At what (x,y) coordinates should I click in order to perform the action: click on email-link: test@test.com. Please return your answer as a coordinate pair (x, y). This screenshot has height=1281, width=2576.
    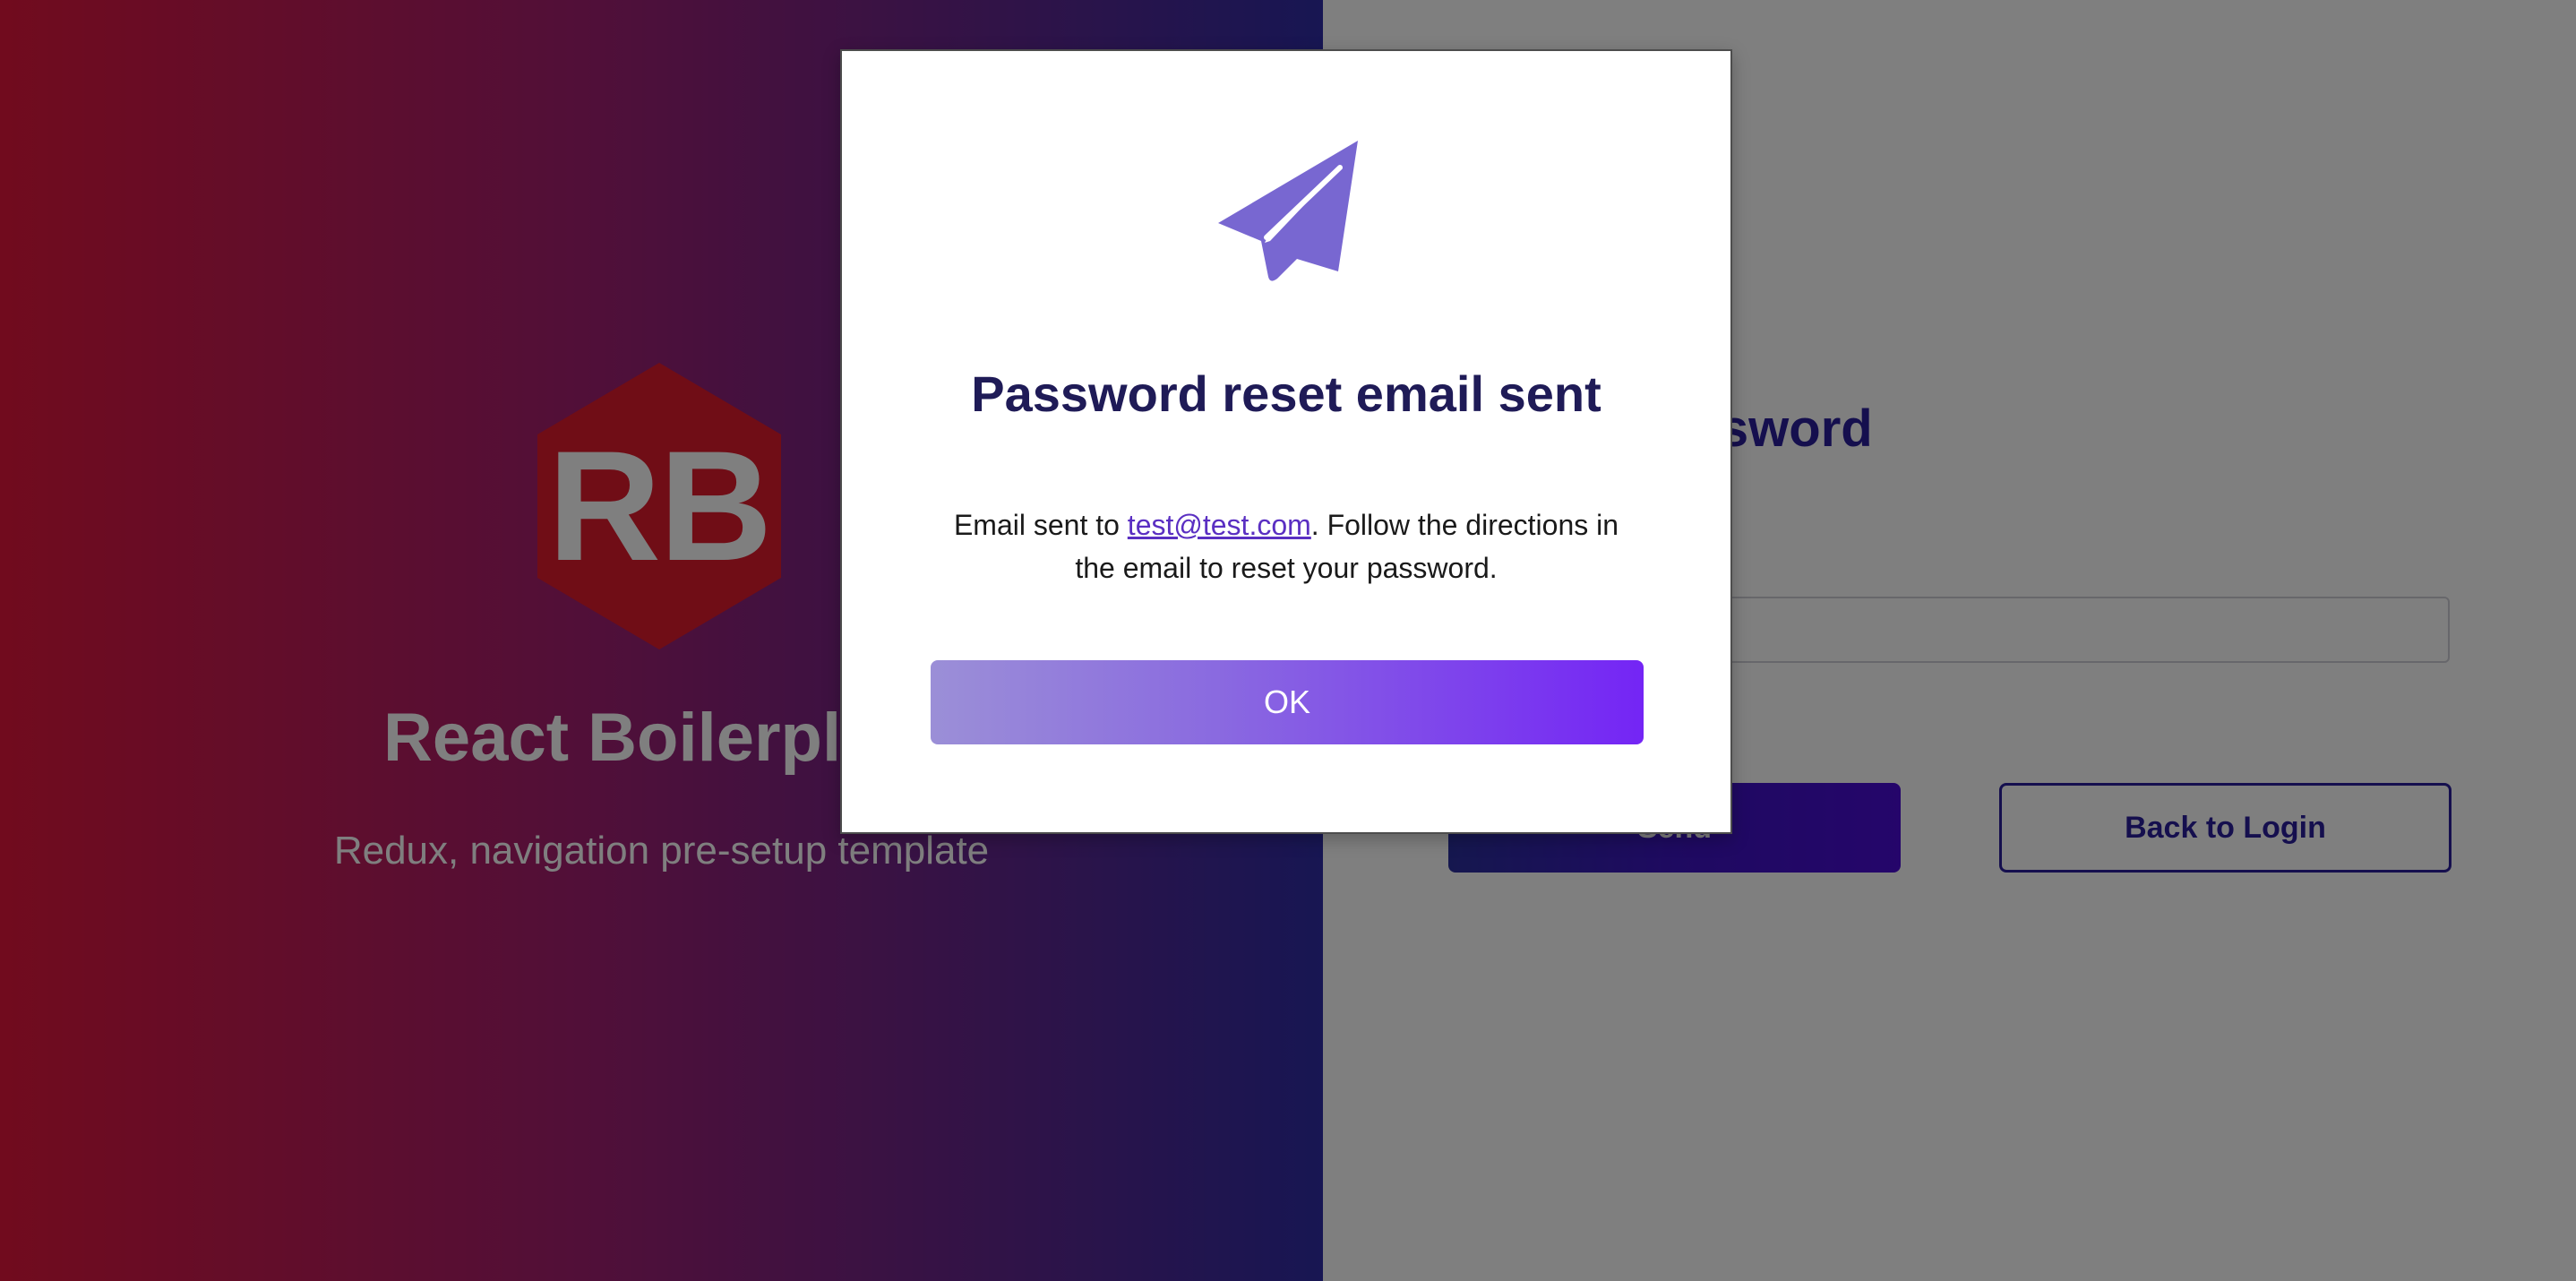
    Looking at the image, I should click on (1219, 525).